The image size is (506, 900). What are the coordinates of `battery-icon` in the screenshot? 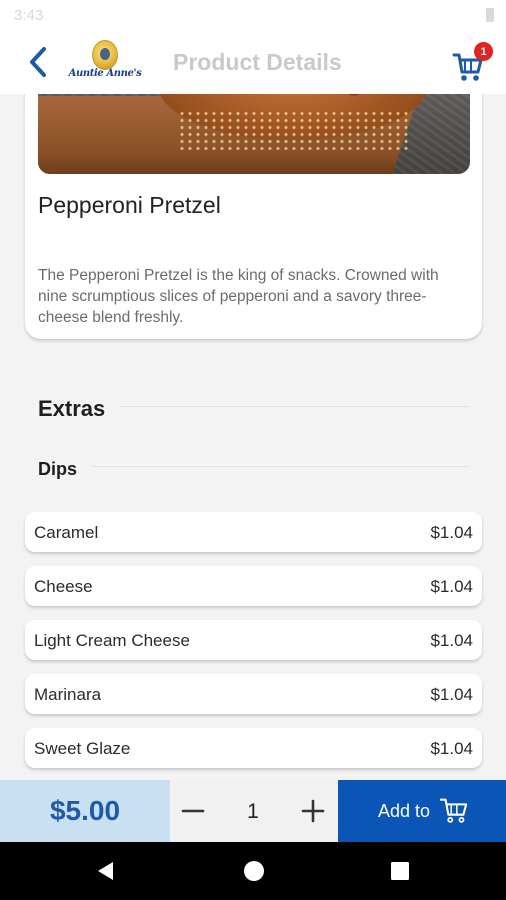 It's located at (490, 15).